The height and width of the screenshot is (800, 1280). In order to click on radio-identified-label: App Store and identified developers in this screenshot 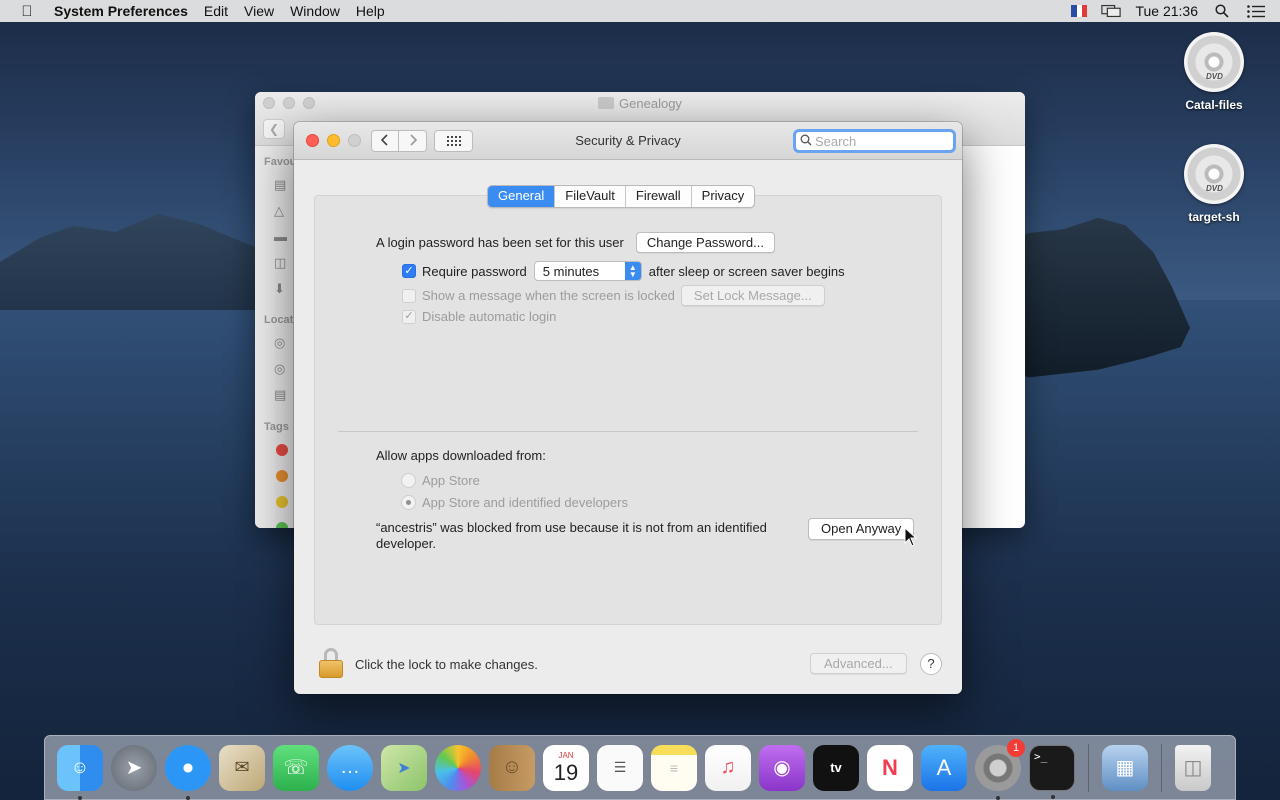, I will do `click(525, 502)`.